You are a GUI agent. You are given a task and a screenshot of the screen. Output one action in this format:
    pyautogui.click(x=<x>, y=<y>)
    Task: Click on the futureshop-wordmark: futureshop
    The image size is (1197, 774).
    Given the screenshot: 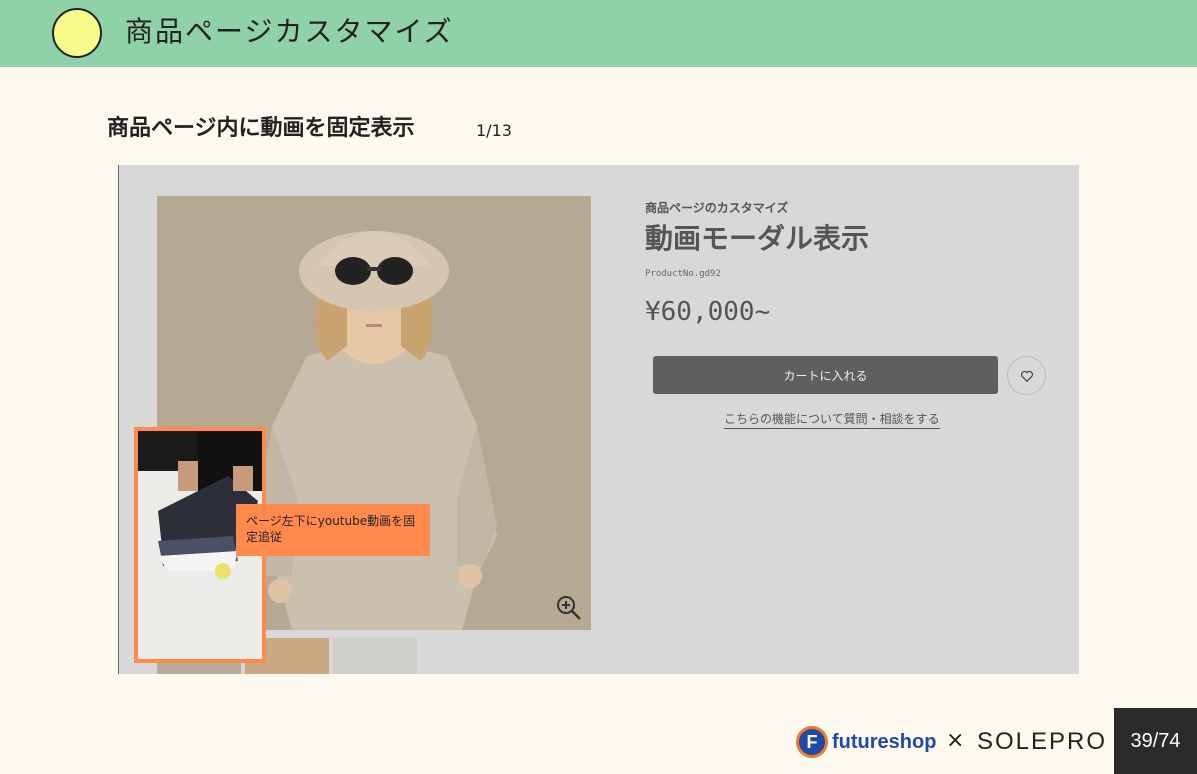 What is the action you would take?
    pyautogui.click(x=884, y=741)
    